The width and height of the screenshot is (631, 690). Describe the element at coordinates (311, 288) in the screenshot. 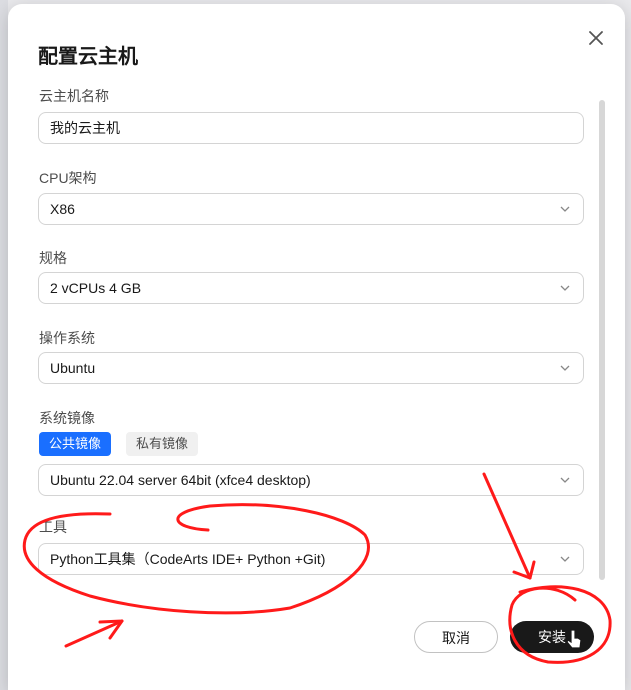

I see `spec-select: 2 vCPUs 4 GB` at that location.